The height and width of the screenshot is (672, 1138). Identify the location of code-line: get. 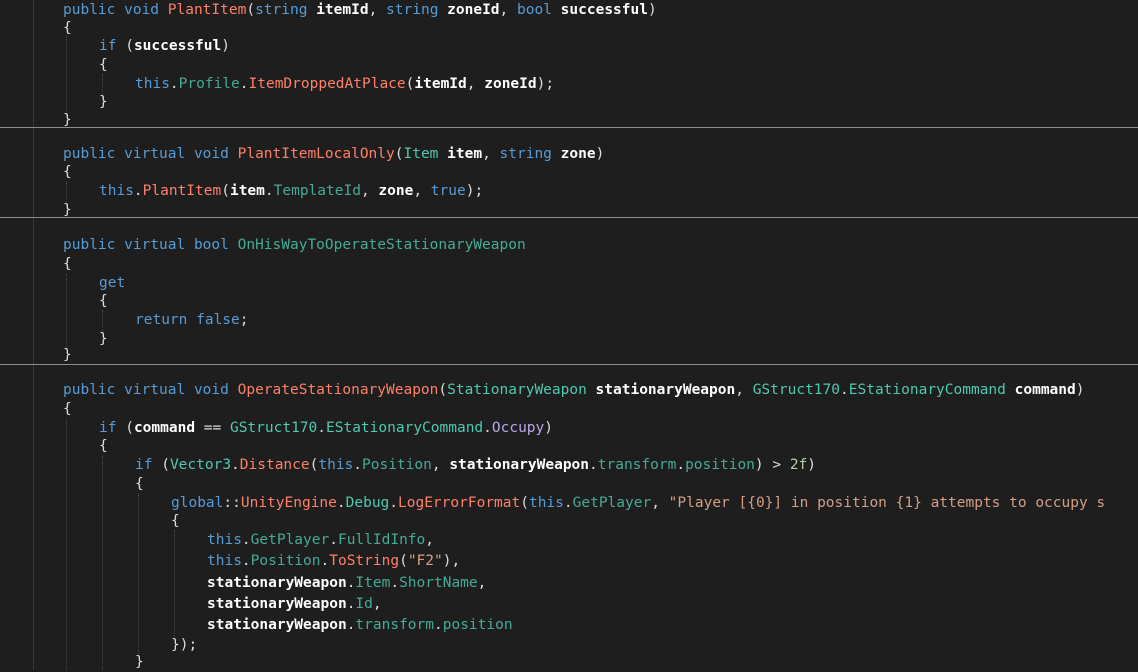
(112, 283).